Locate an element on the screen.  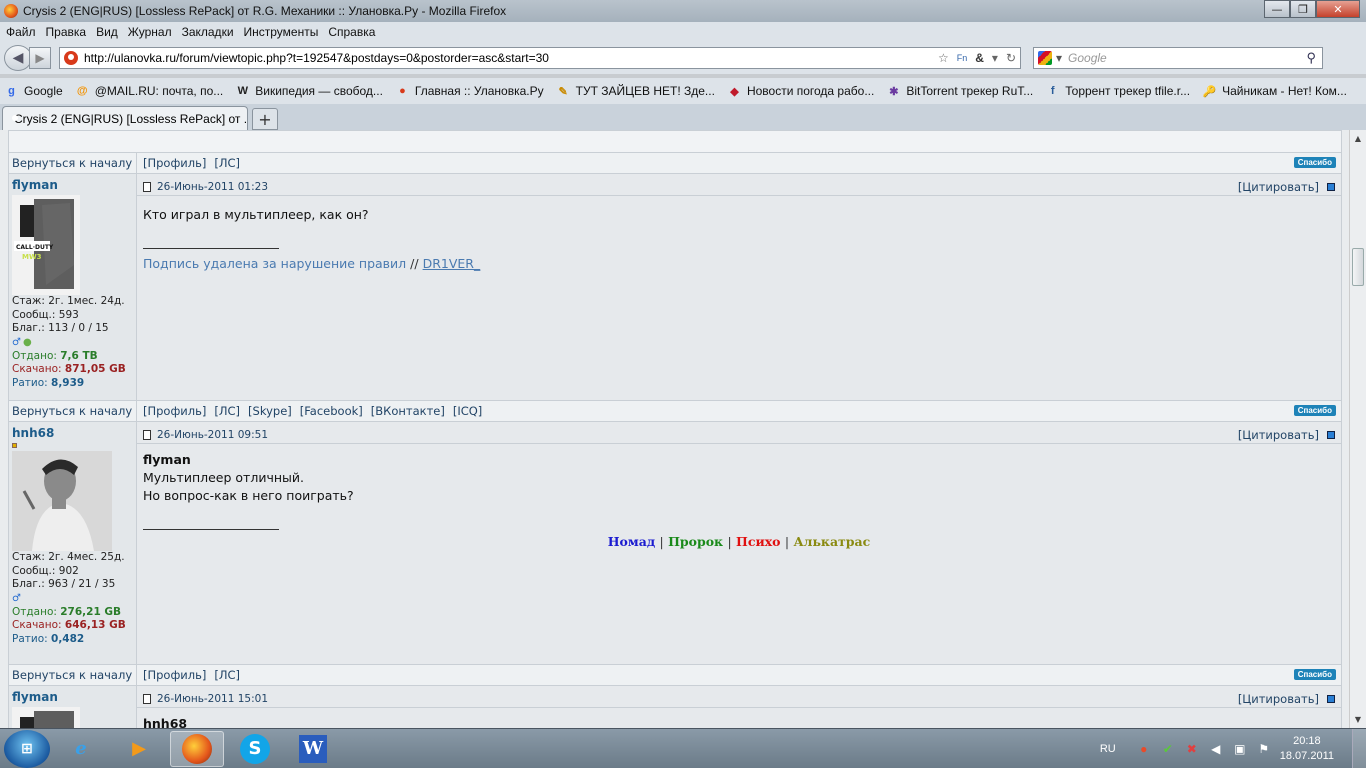
forward-button: ▶ is located at coordinates (40, 58).